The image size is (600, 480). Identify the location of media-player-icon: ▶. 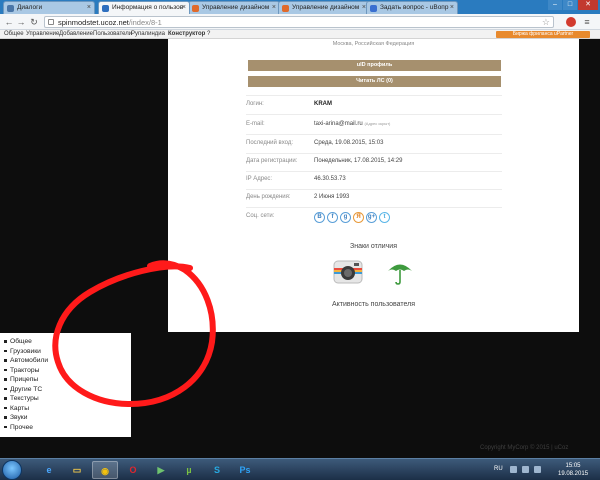
(161, 470).